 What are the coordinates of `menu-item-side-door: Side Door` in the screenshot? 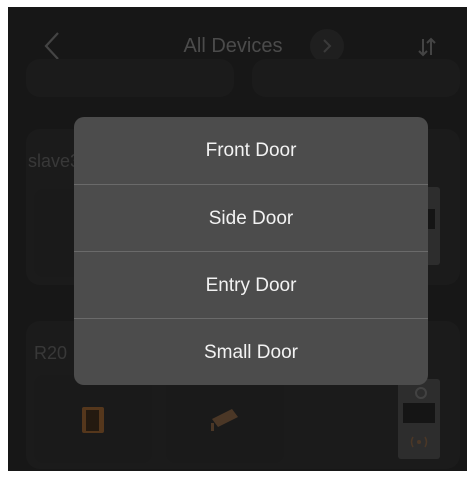 It's located at (251, 218).